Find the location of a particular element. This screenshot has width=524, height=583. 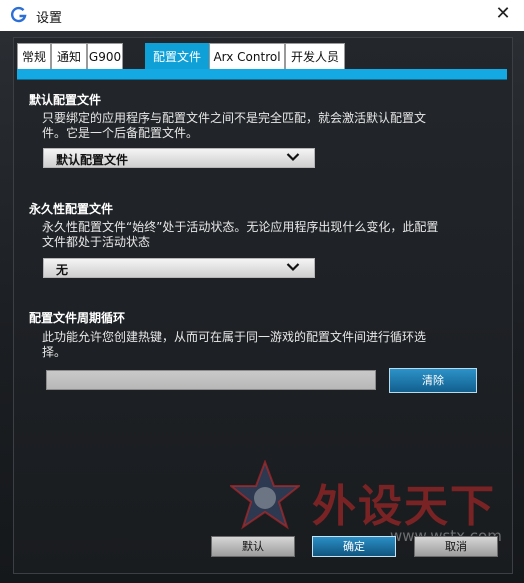

default-profile-selected: 默认配置文件 is located at coordinates (92, 160).